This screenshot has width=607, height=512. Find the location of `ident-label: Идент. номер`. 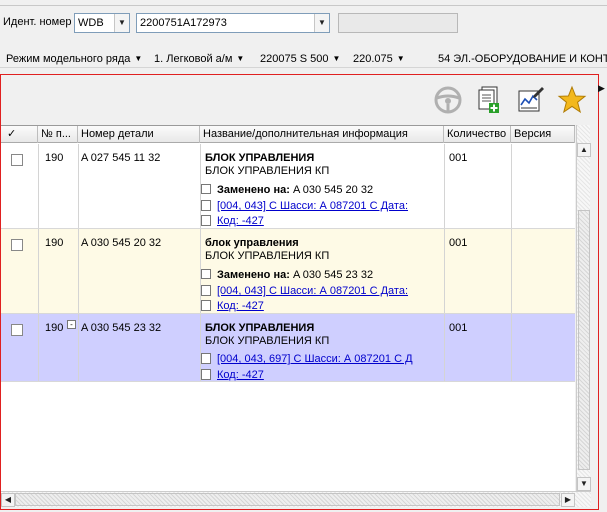

ident-label: Идент. номер is located at coordinates (37, 22).